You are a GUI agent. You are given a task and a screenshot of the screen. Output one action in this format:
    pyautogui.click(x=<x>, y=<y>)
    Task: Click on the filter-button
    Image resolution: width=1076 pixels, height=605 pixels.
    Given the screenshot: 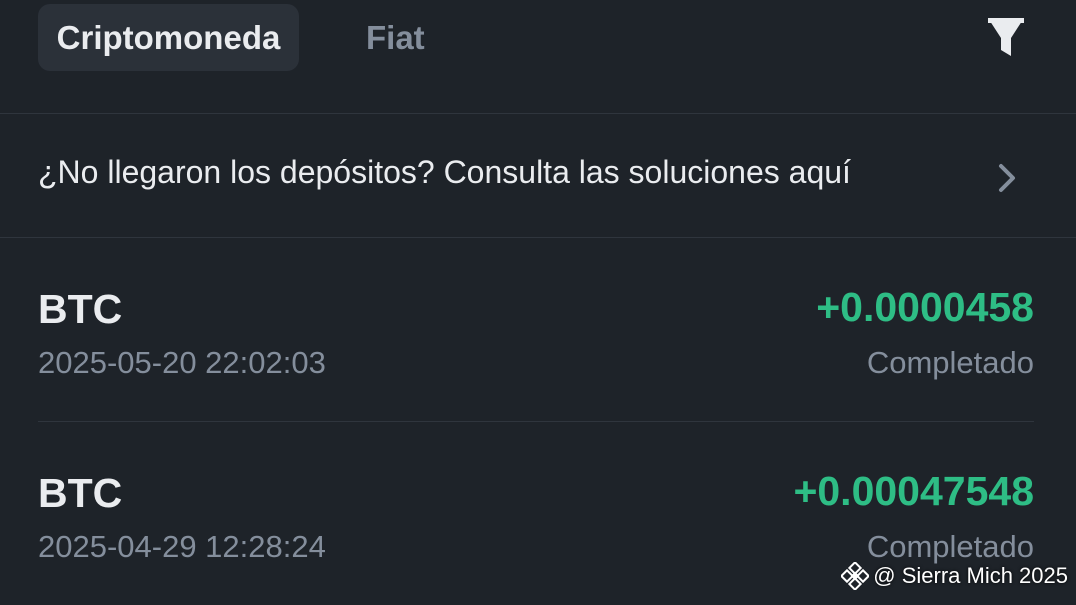 What is the action you would take?
    pyautogui.click(x=1006, y=38)
    